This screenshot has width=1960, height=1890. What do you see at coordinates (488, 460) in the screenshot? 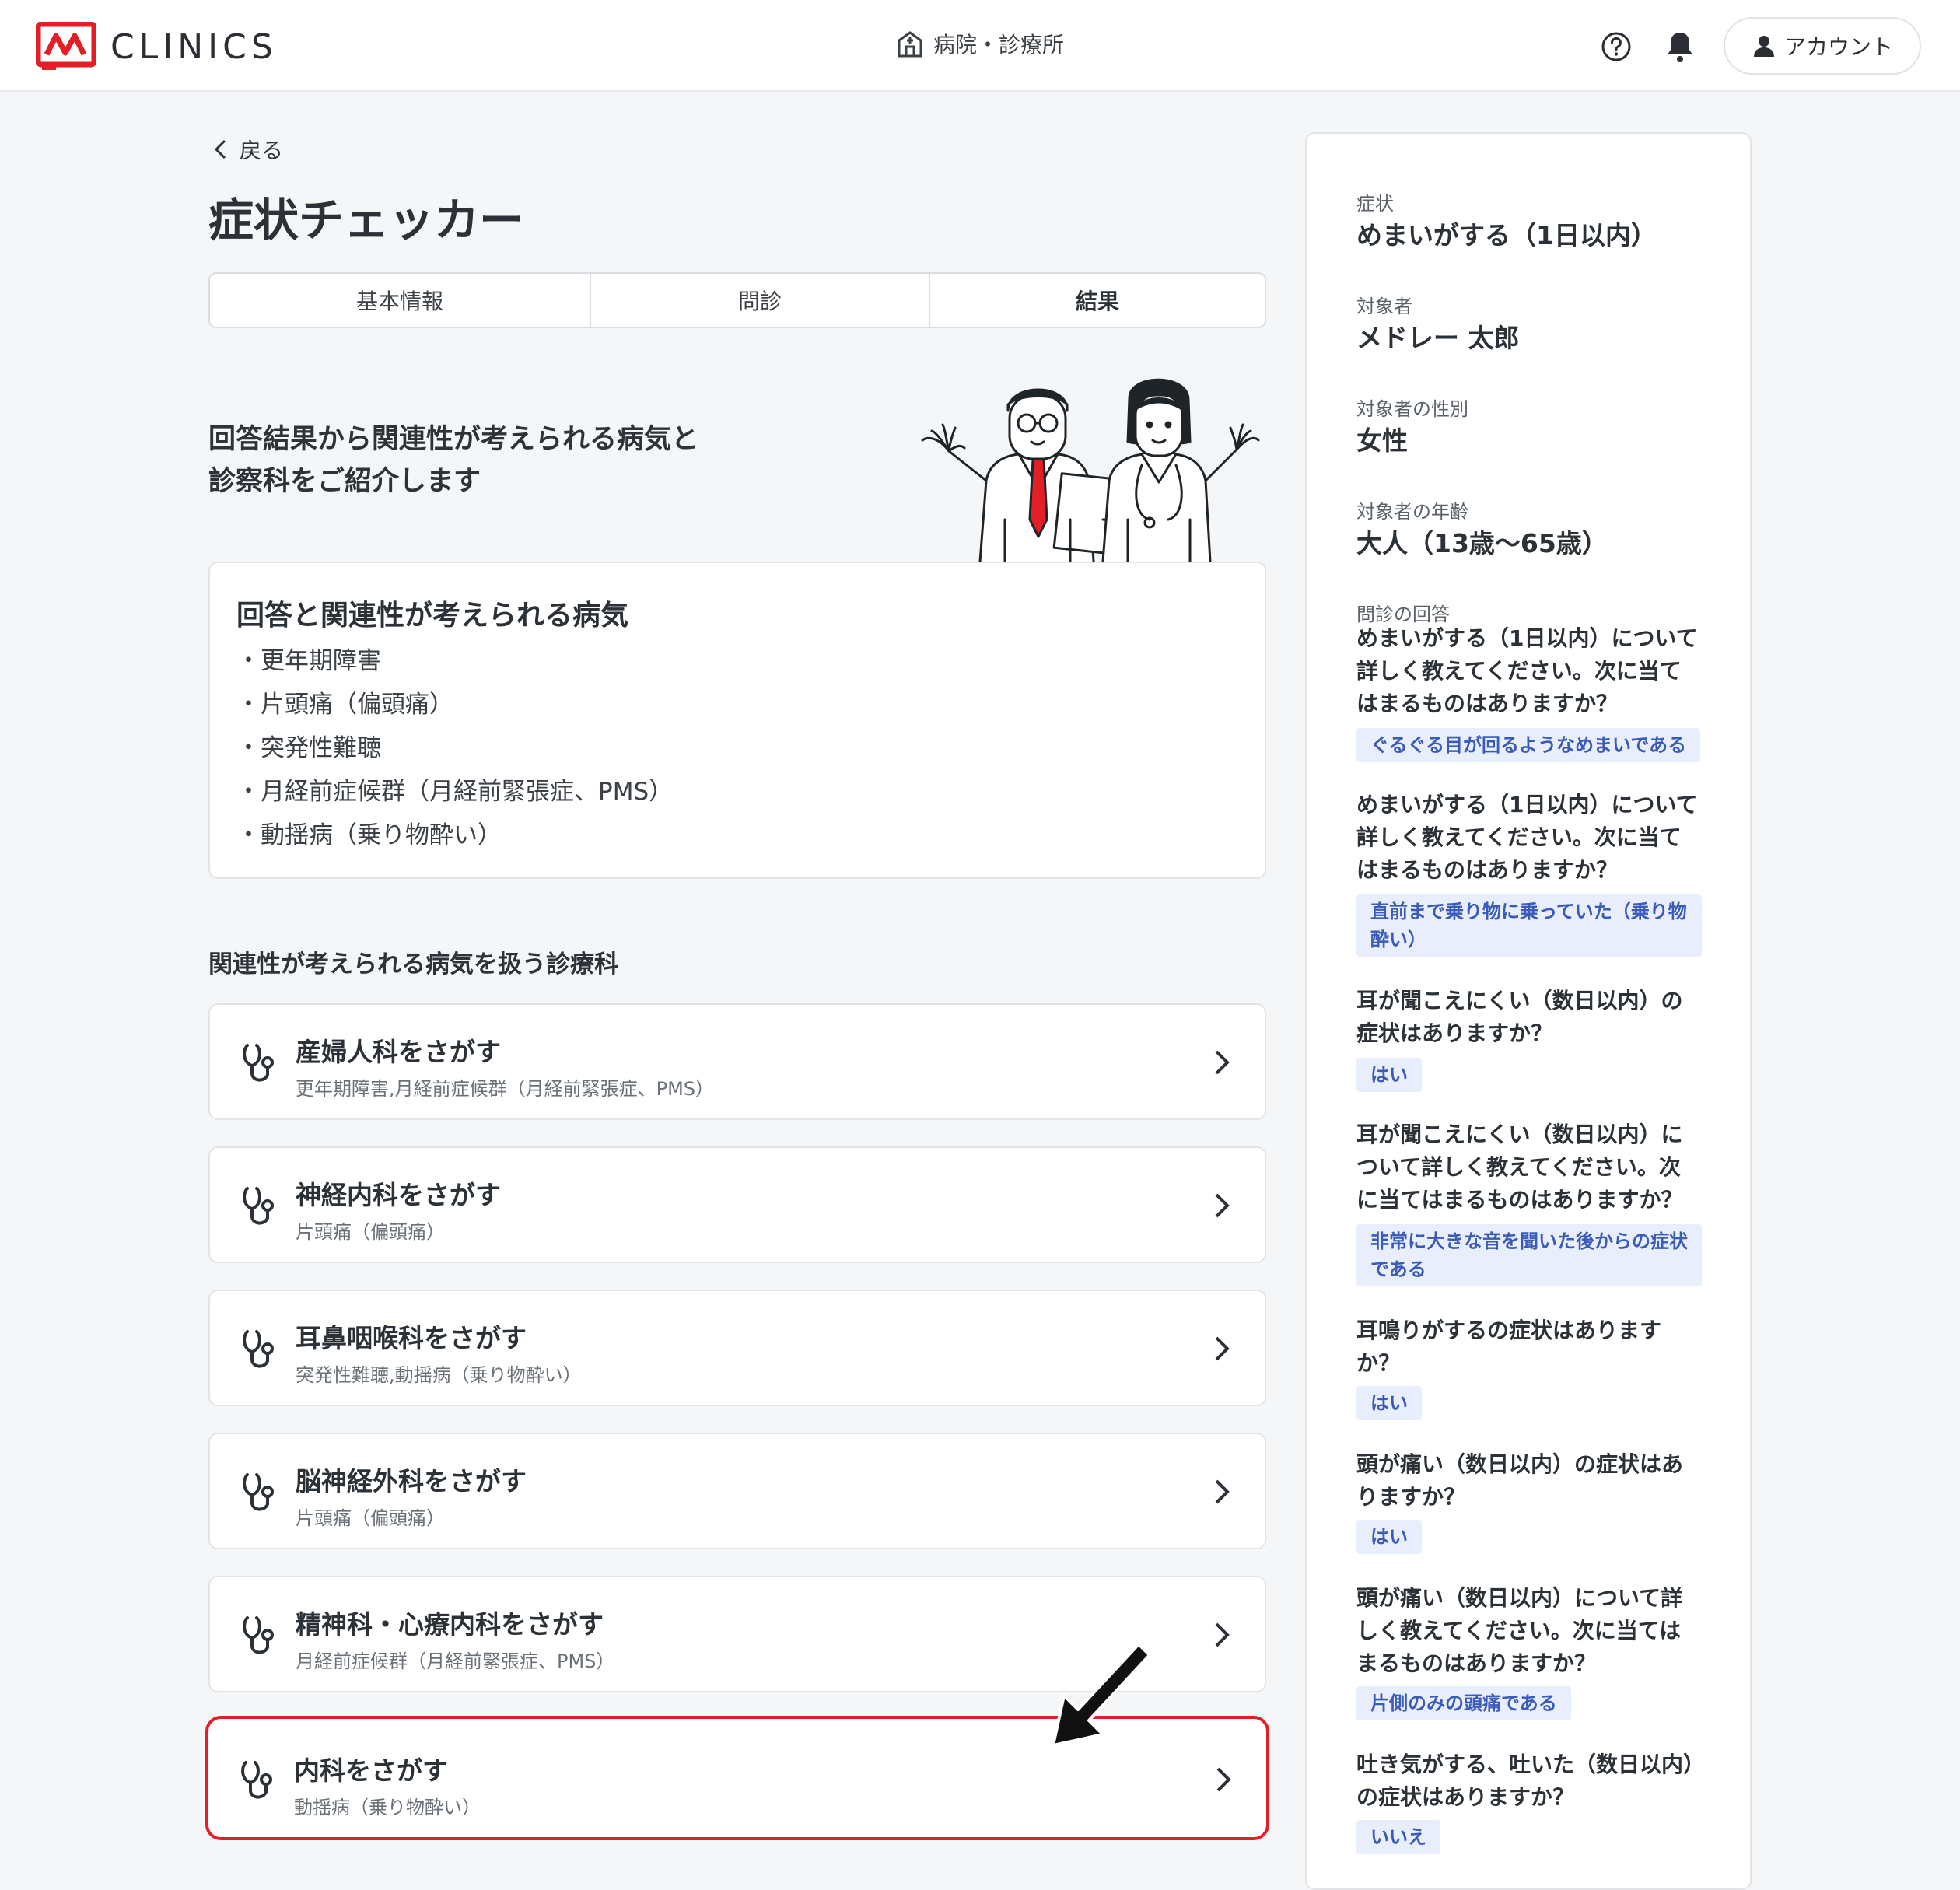
I see `result-intro: 回答結果から関連性が考えられる病気と 診察科をご紹介します` at bounding box center [488, 460].